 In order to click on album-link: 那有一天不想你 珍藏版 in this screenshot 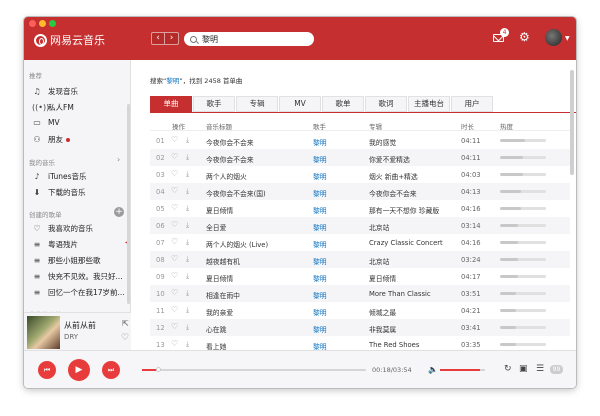, I will do `click(412, 210)`.